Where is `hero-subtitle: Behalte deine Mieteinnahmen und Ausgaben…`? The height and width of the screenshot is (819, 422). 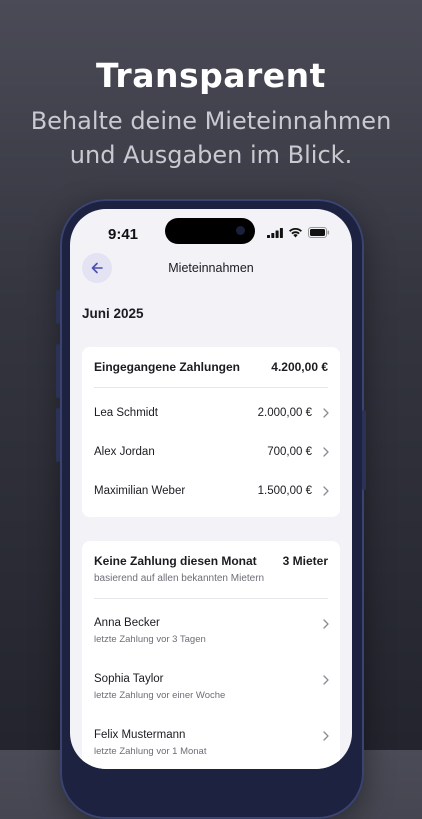 hero-subtitle: Behalte deine Mieteinnahmen und Ausgaben… is located at coordinates (211, 138).